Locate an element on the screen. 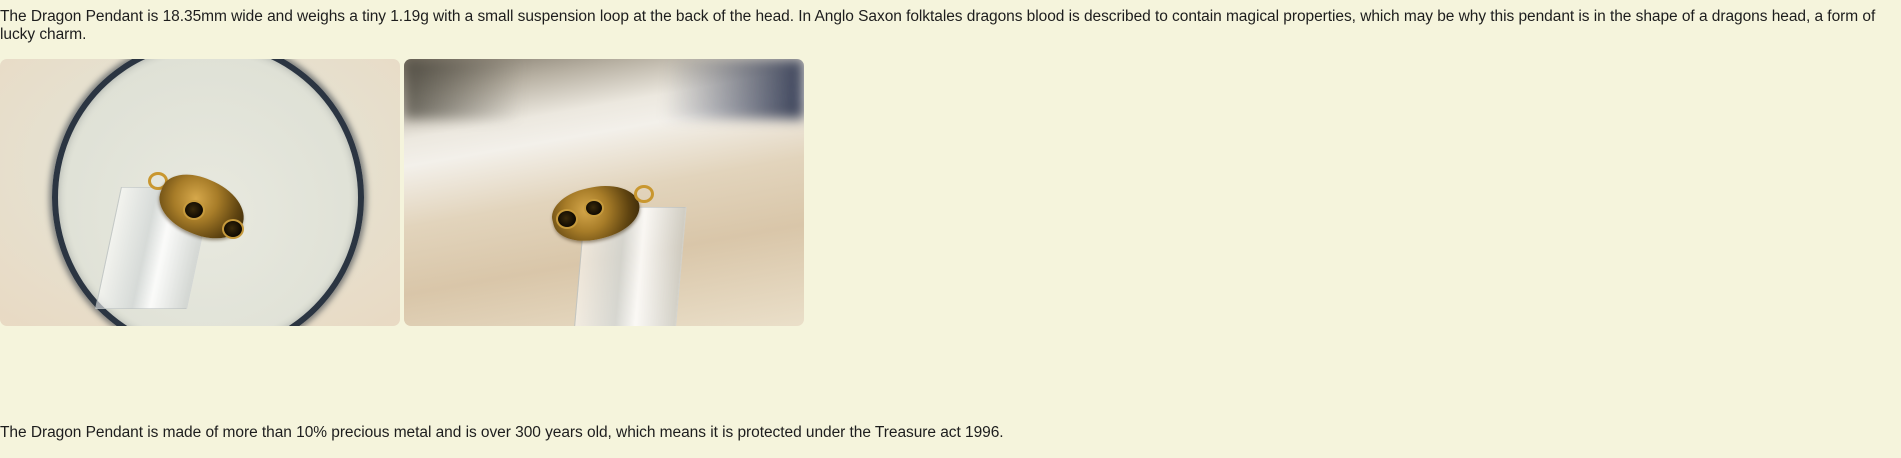  pendant-snout is located at coordinates (233, 229).